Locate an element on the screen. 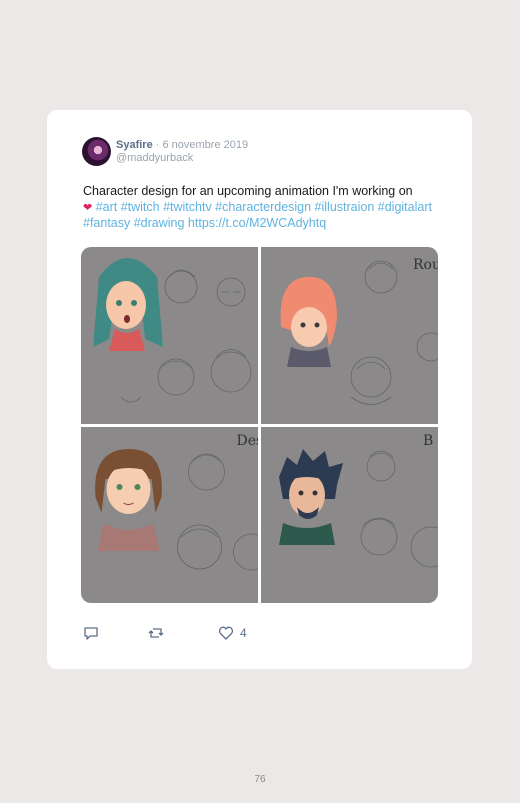 The width and height of the screenshot is (520, 803). like-button: 4 is located at coordinates (232, 633).